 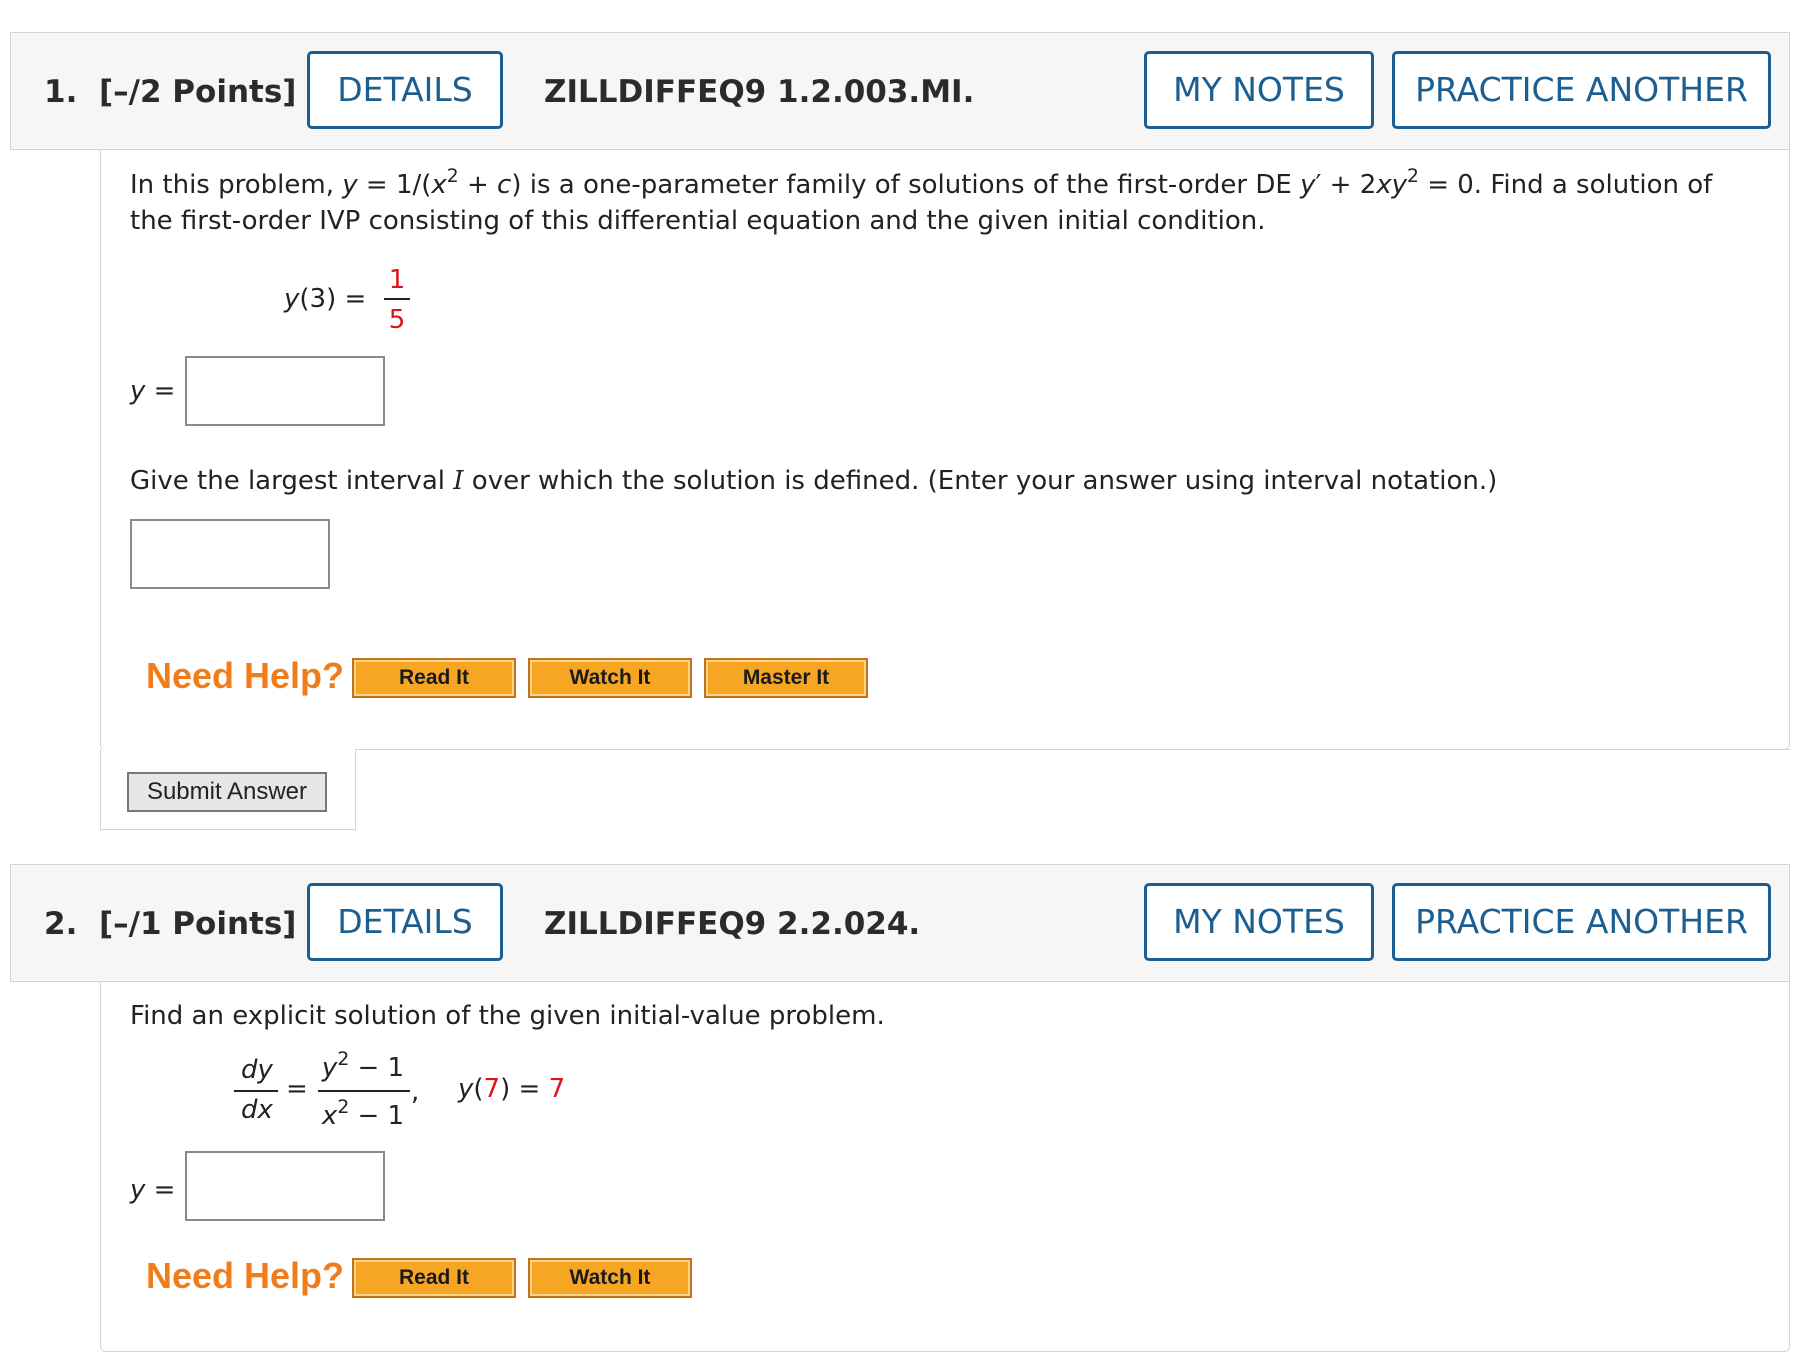 What do you see at coordinates (228, 829) in the screenshot?
I see `submit-tab-bottom-edge` at bounding box center [228, 829].